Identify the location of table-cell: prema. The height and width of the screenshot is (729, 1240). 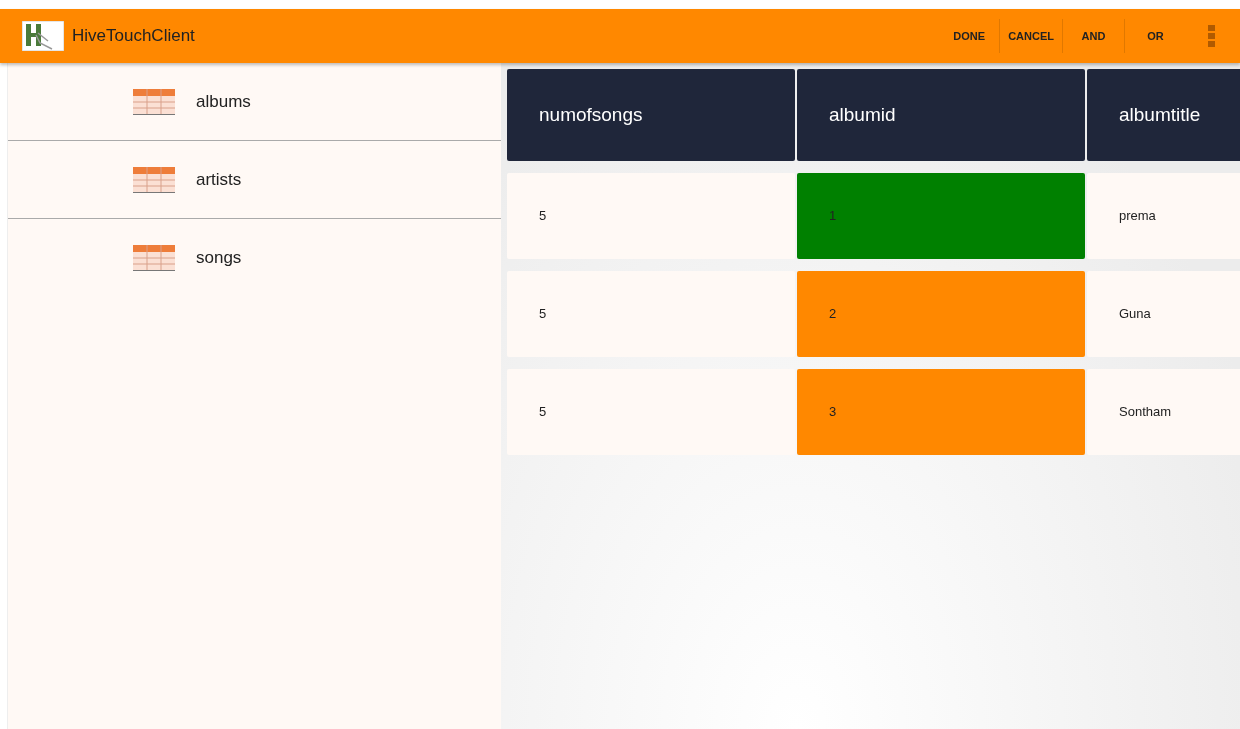
(1163, 216).